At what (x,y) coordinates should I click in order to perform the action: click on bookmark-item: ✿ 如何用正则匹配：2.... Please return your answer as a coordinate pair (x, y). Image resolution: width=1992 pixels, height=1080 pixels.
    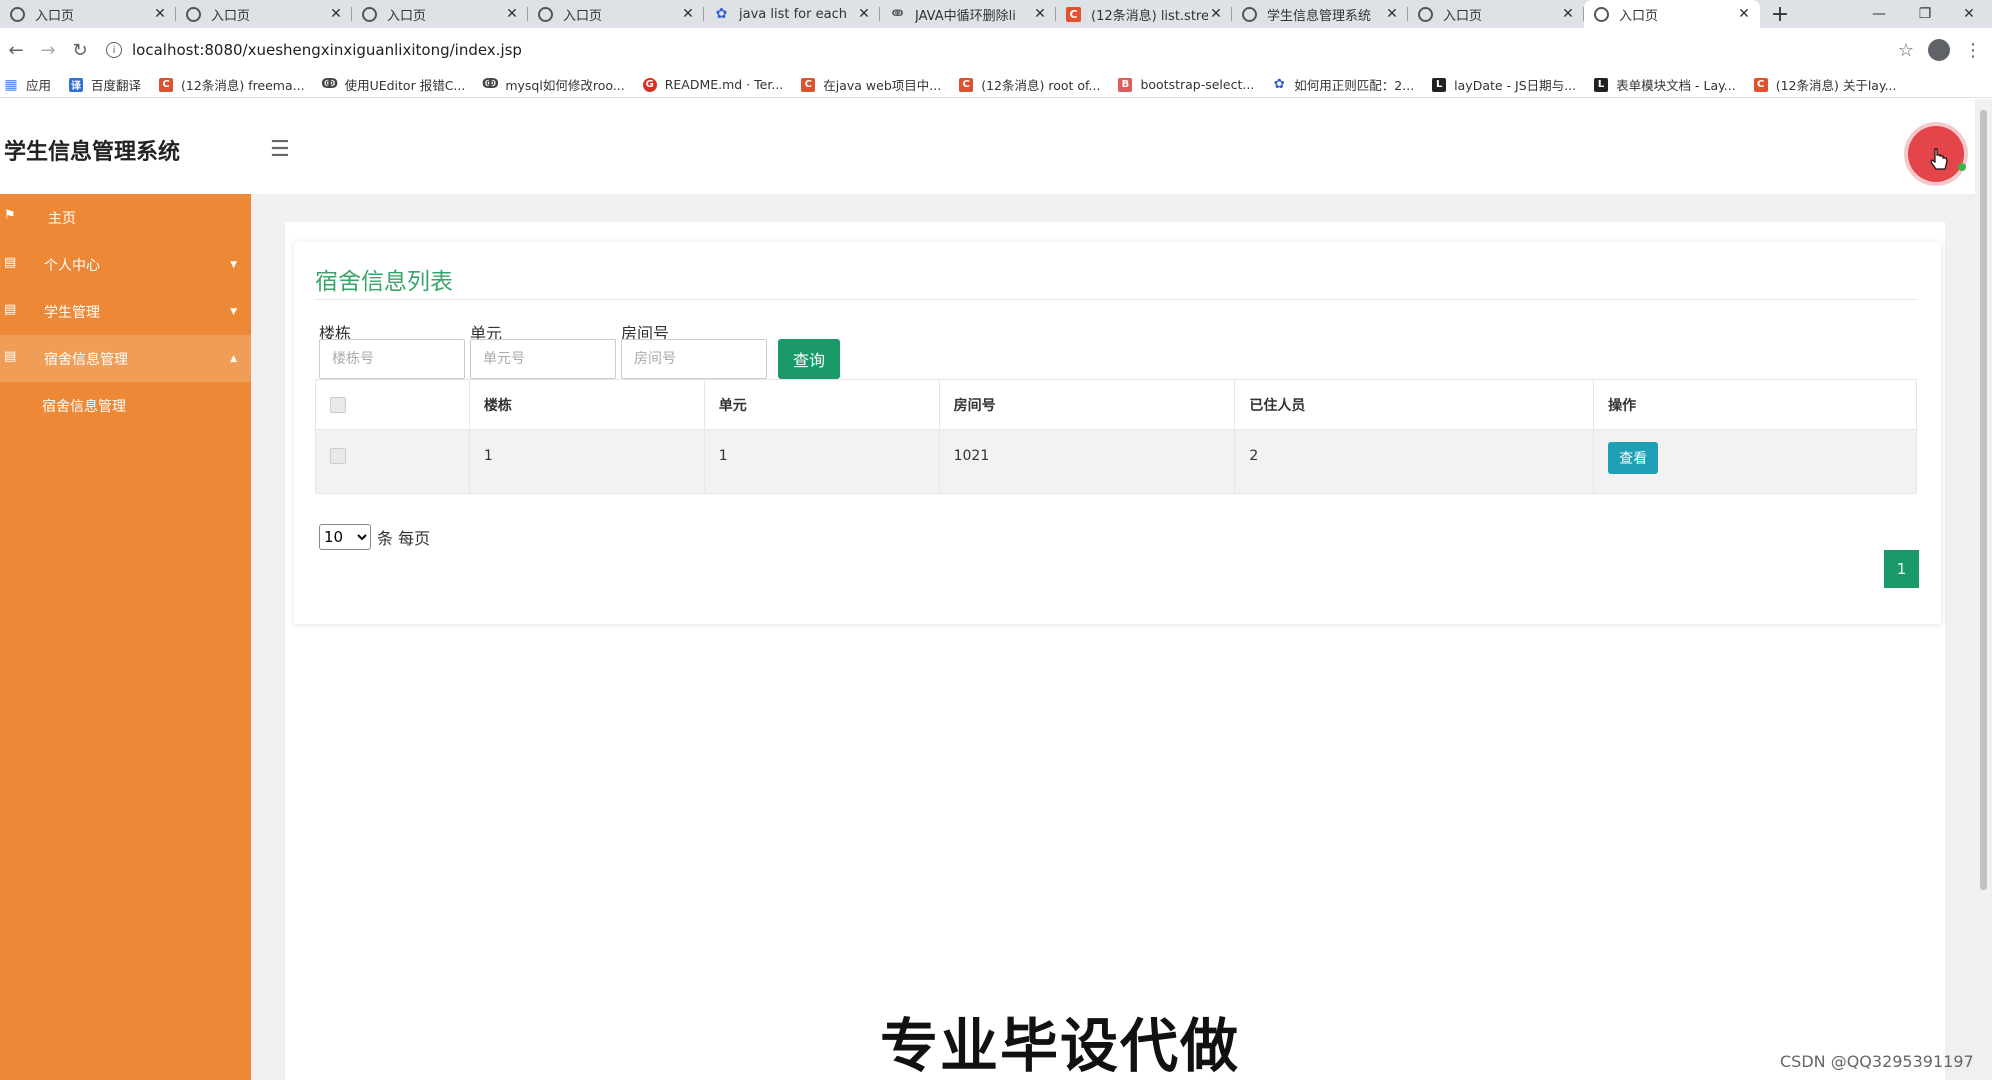
    Looking at the image, I should click on (1343, 84).